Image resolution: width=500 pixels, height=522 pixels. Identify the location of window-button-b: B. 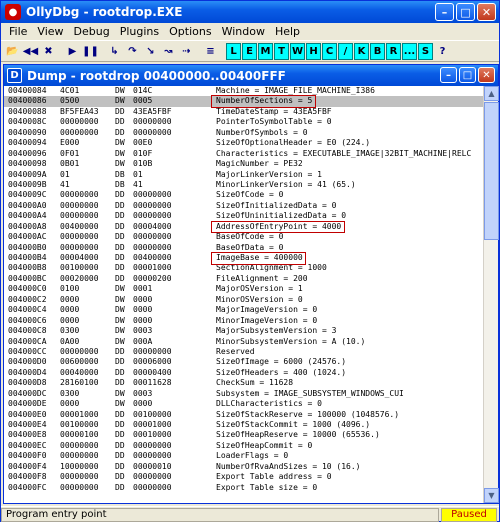
(377, 51).